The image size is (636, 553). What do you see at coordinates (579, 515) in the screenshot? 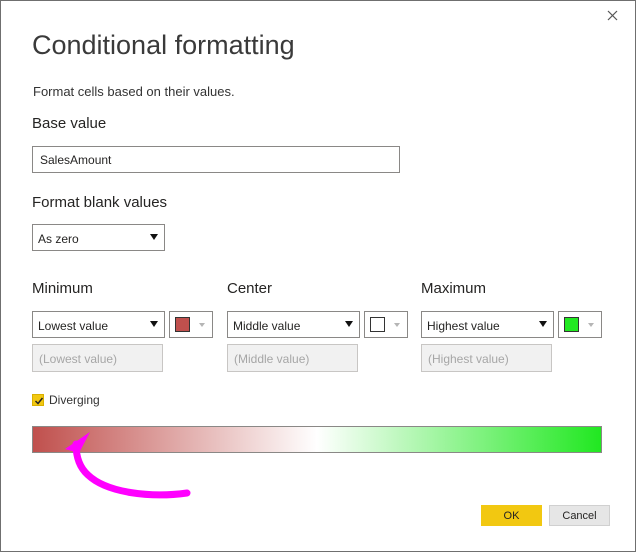
I see `cancel-button: Cancel` at bounding box center [579, 515].